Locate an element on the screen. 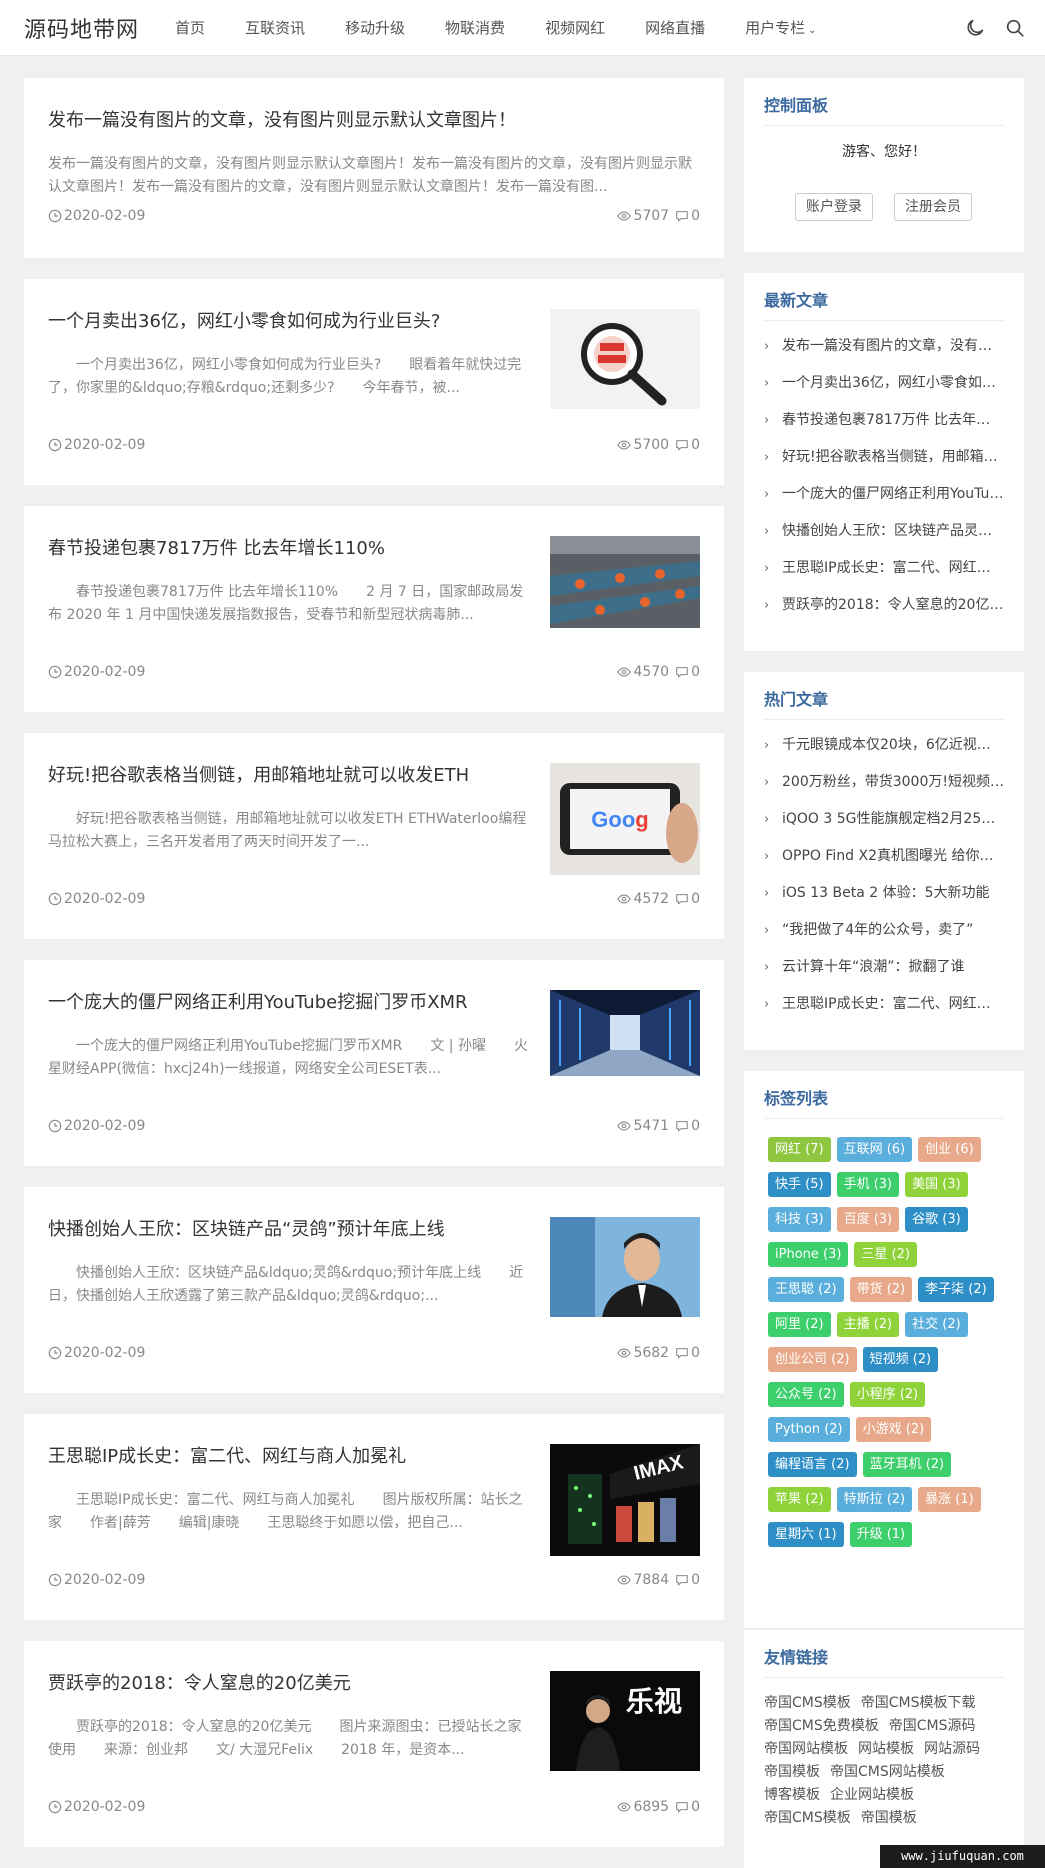  nav-iot-consumer: 物联消费 is located at coordinates (475, 28).